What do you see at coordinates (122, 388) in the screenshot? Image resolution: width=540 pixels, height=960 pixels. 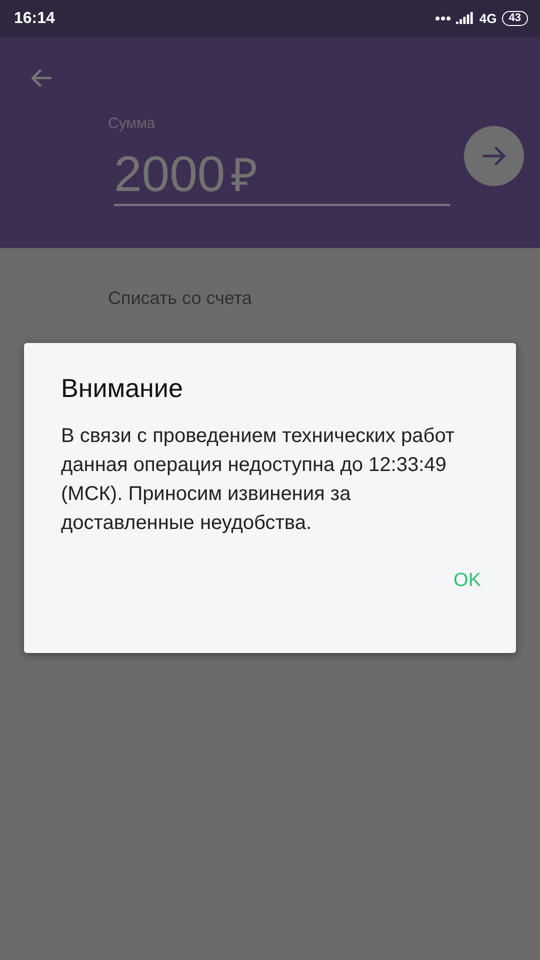 I see `dialog-title: Внимание` at bounding box center [122, 388].